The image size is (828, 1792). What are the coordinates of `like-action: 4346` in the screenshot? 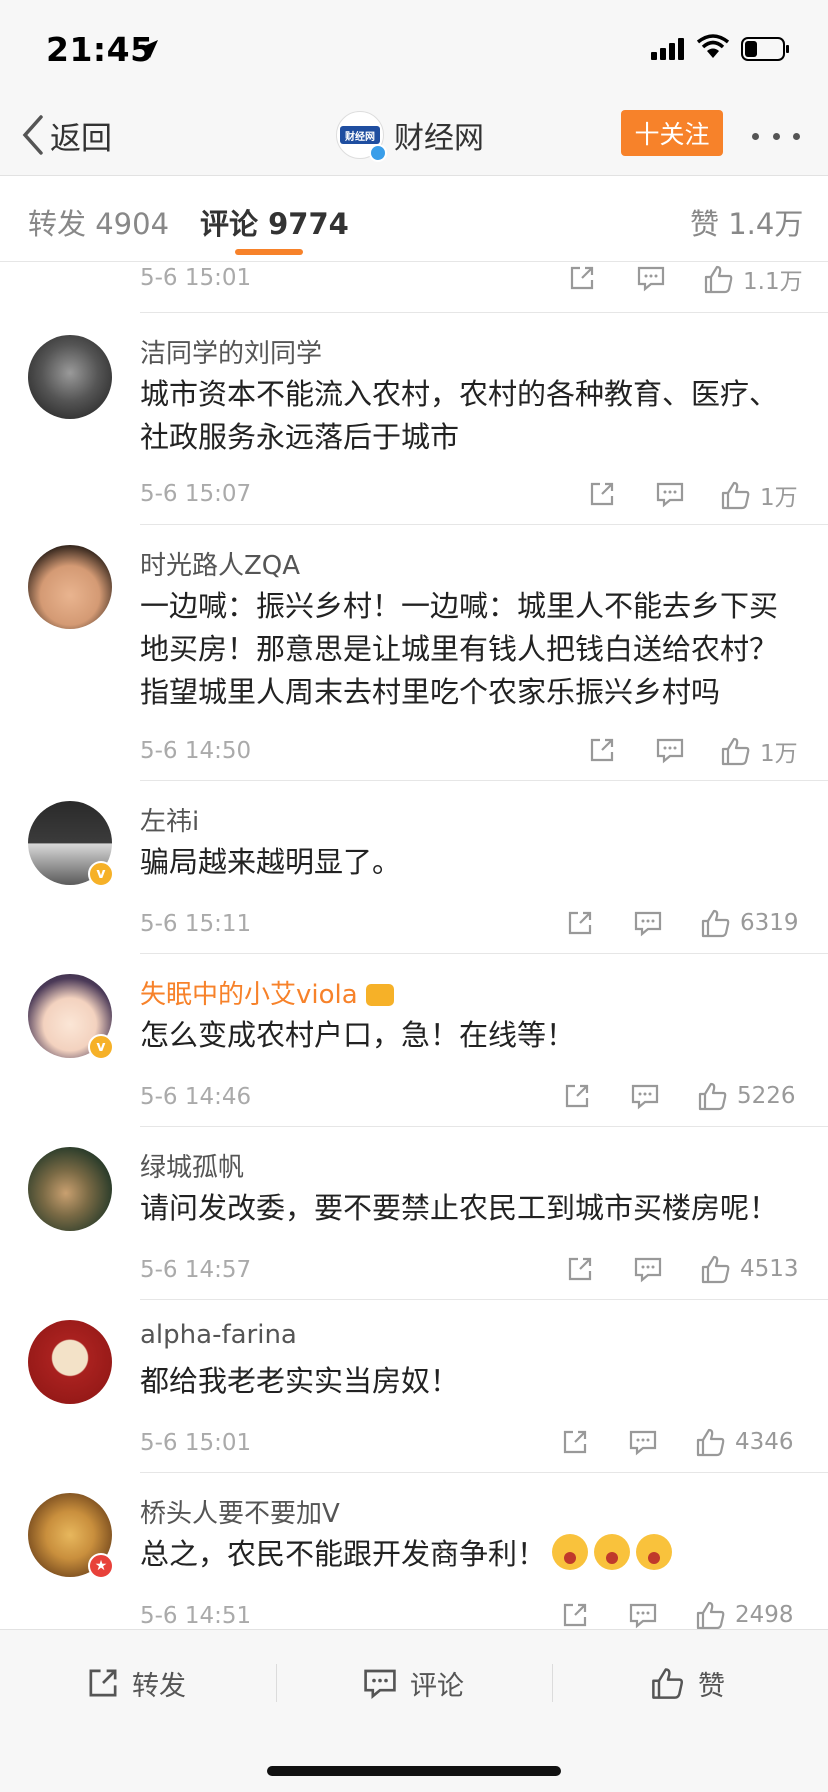 It's located at (744, 1442).